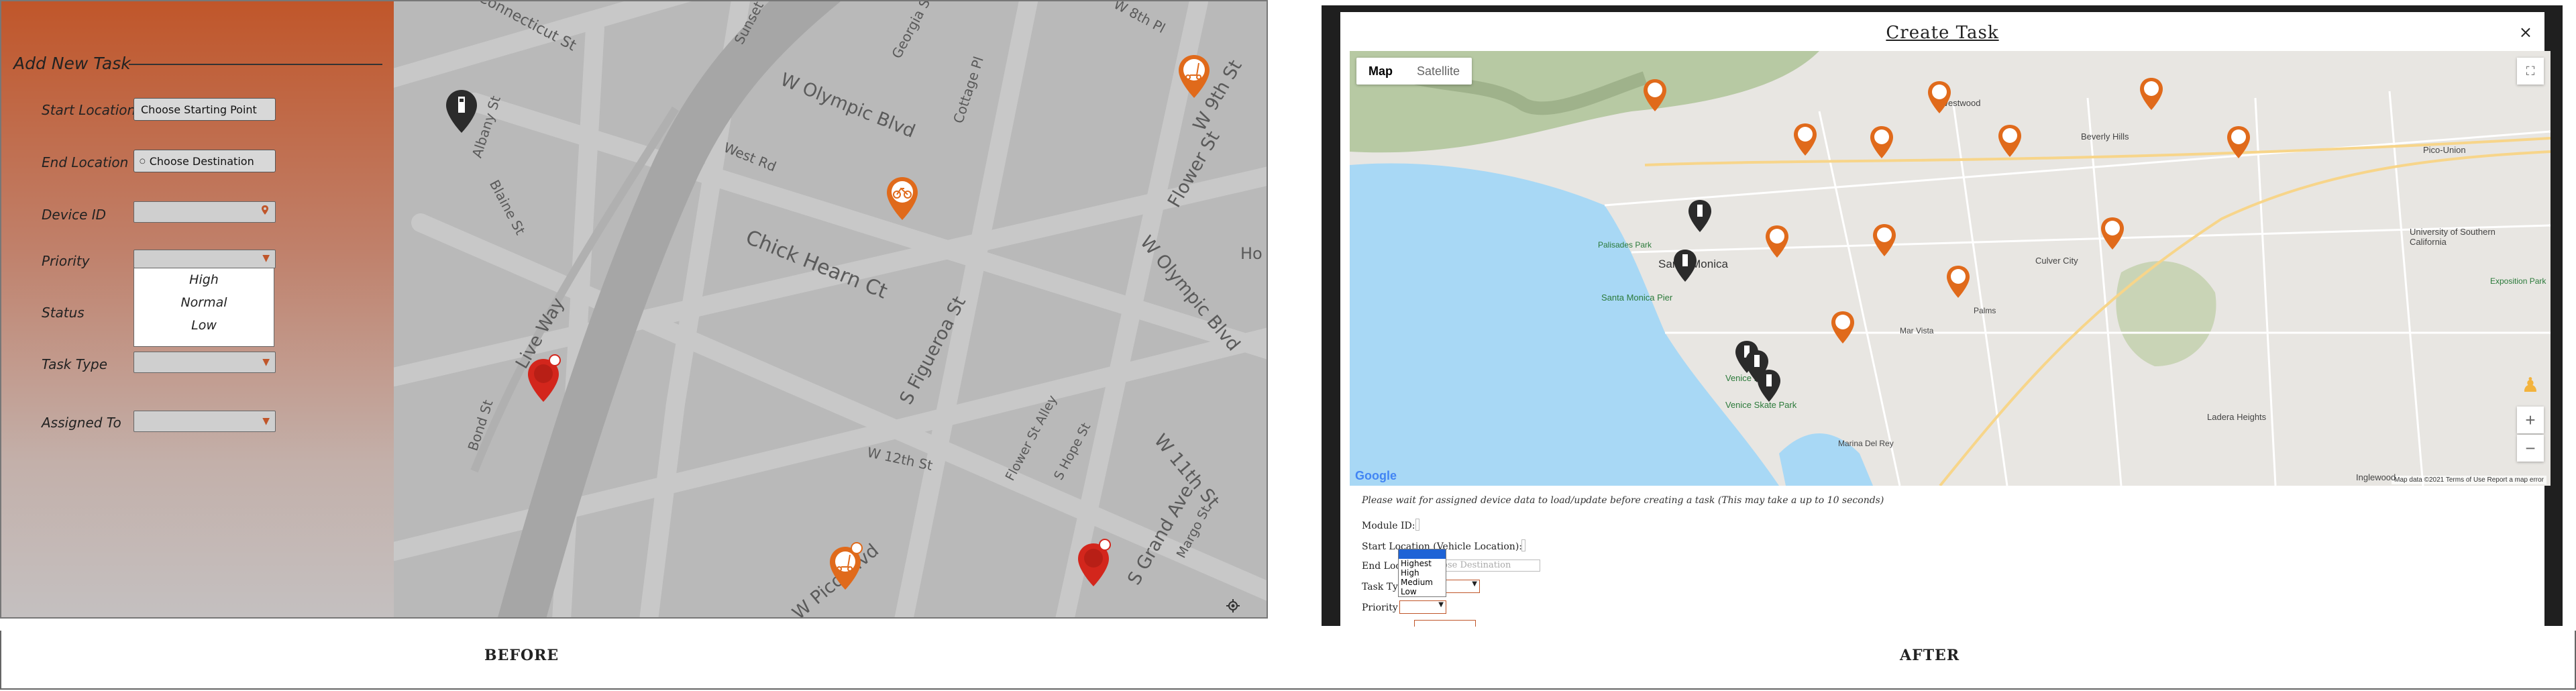 Image resolution: width=2576 pixels, height=691 pixels. What do you see at coordinates (204, 212) in the screenshot?
I see `device-id-input` at bounding box center [204, 212].